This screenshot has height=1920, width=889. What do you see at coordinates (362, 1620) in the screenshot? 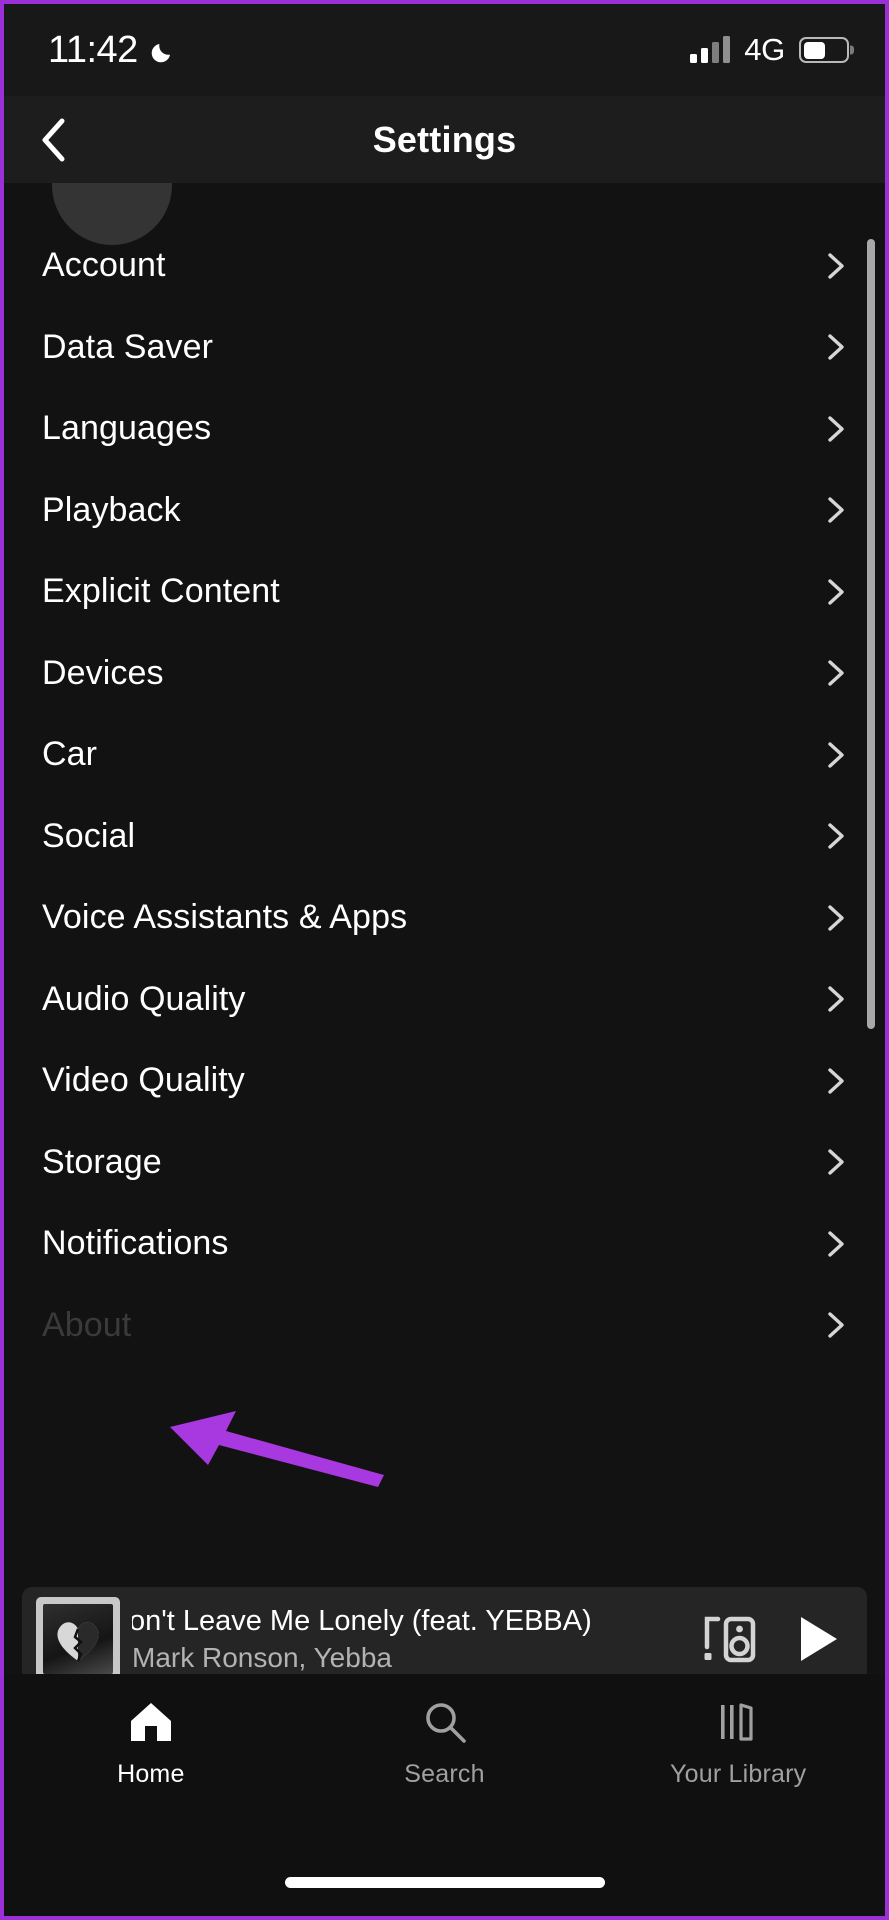
I see `track-title: Don't Leave Me Lonely (feat. YEBBA)` at bounding box center [362, 1620].